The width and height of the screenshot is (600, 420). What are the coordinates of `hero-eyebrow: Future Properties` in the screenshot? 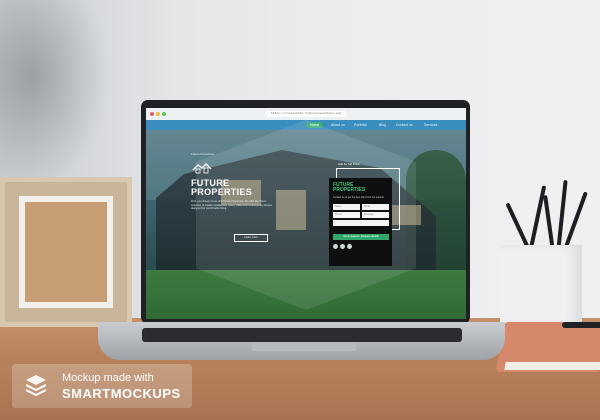 It's located at (203, 154).